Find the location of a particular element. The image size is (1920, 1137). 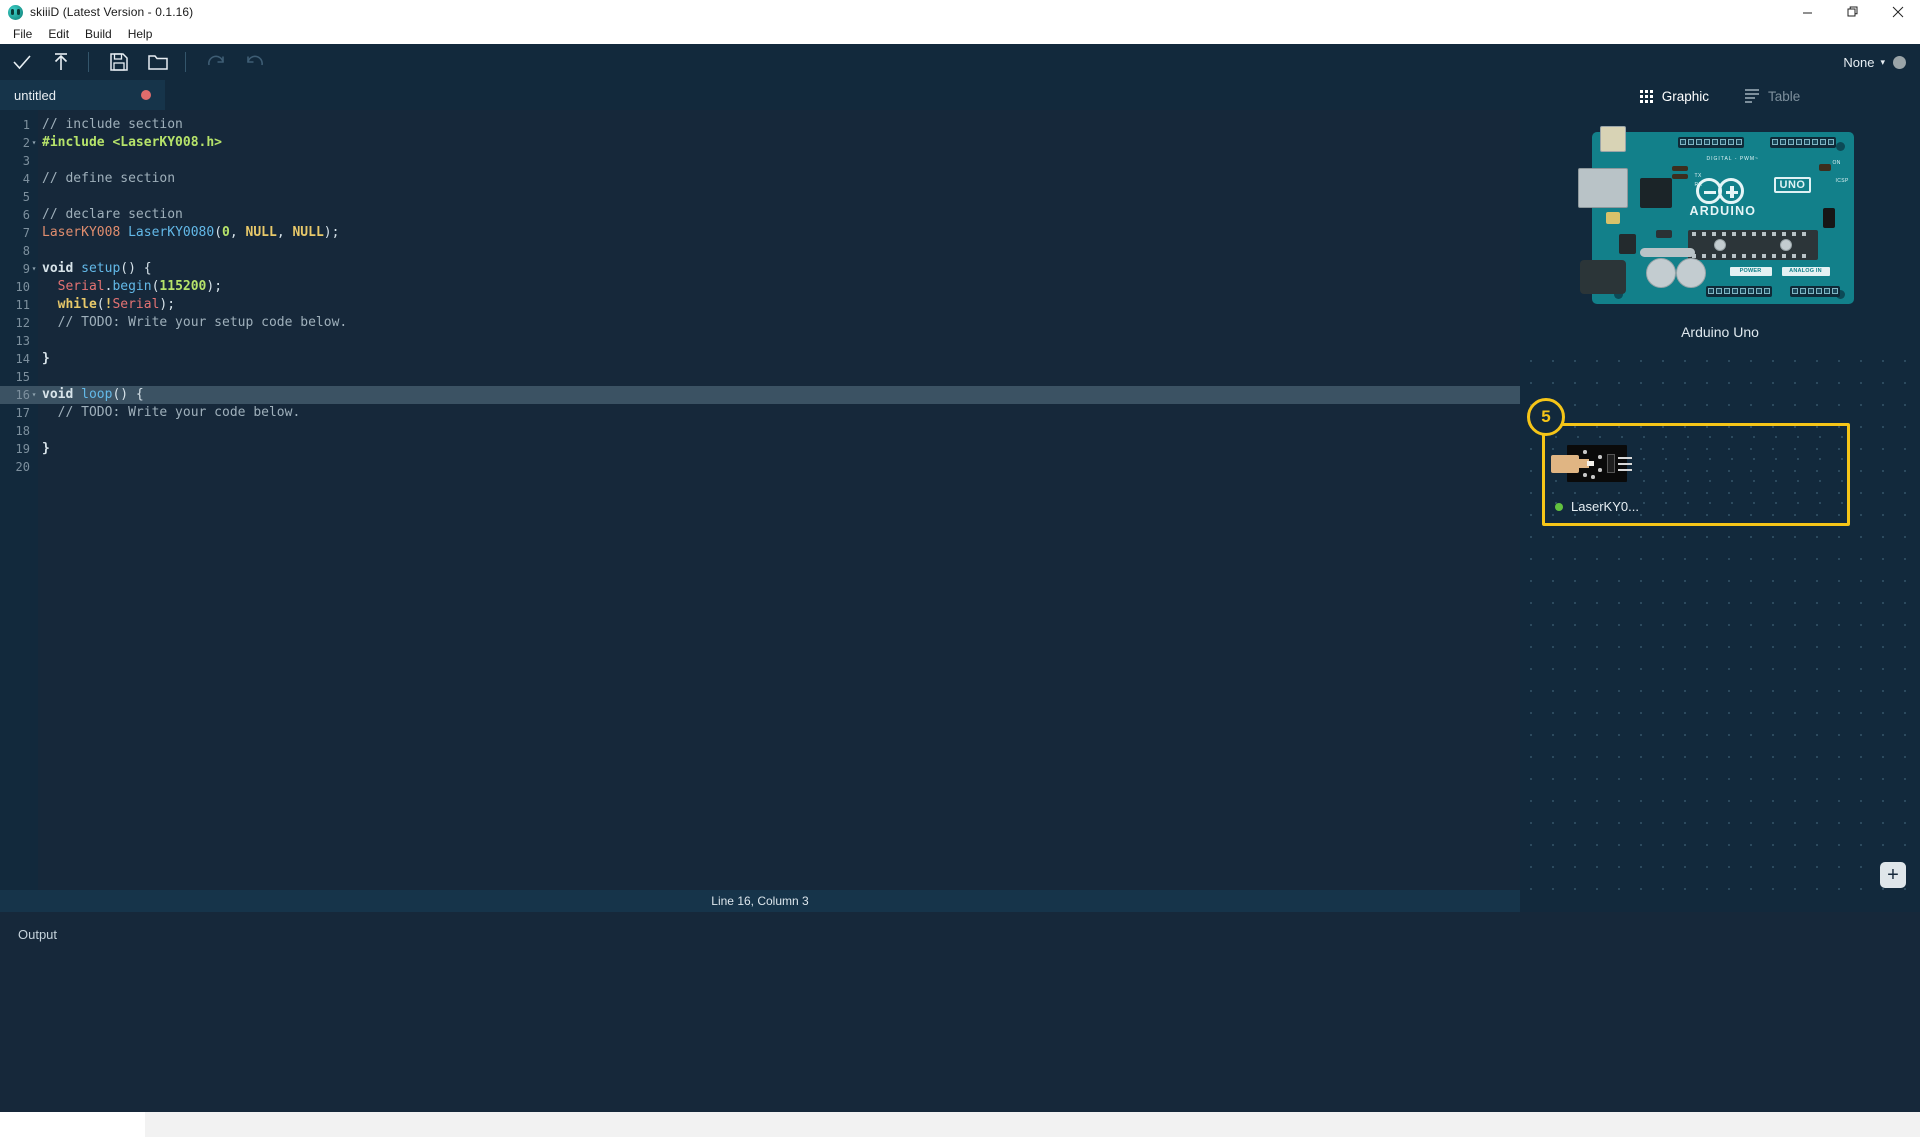

tab-graphic: Graphic is located at coordinates (1674, 96).